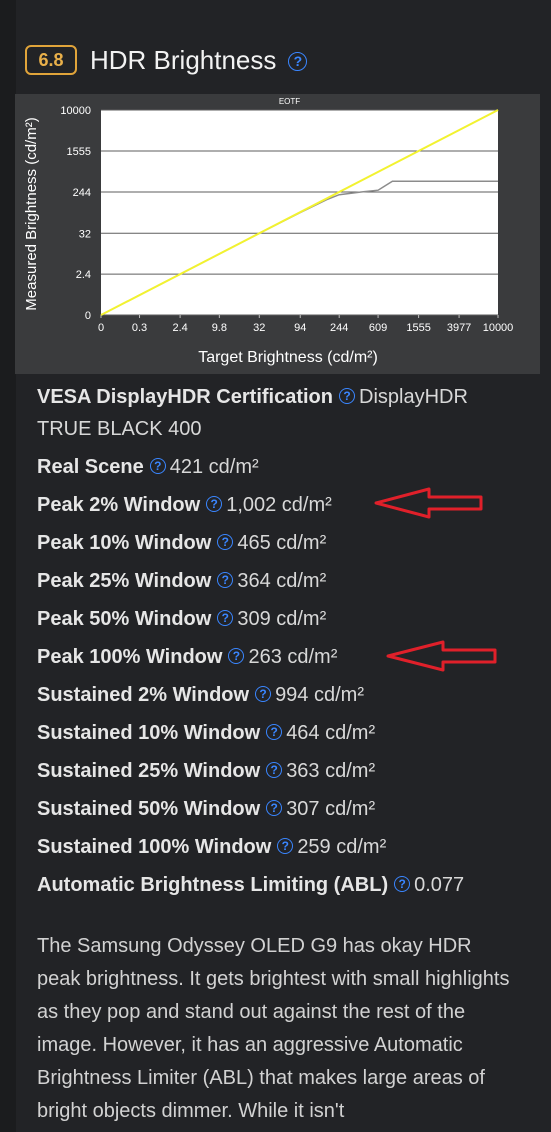 The height and width of the screenshot is (1132, 551). I want to click on spec-value: 465 cd/m², so click(282, 543).